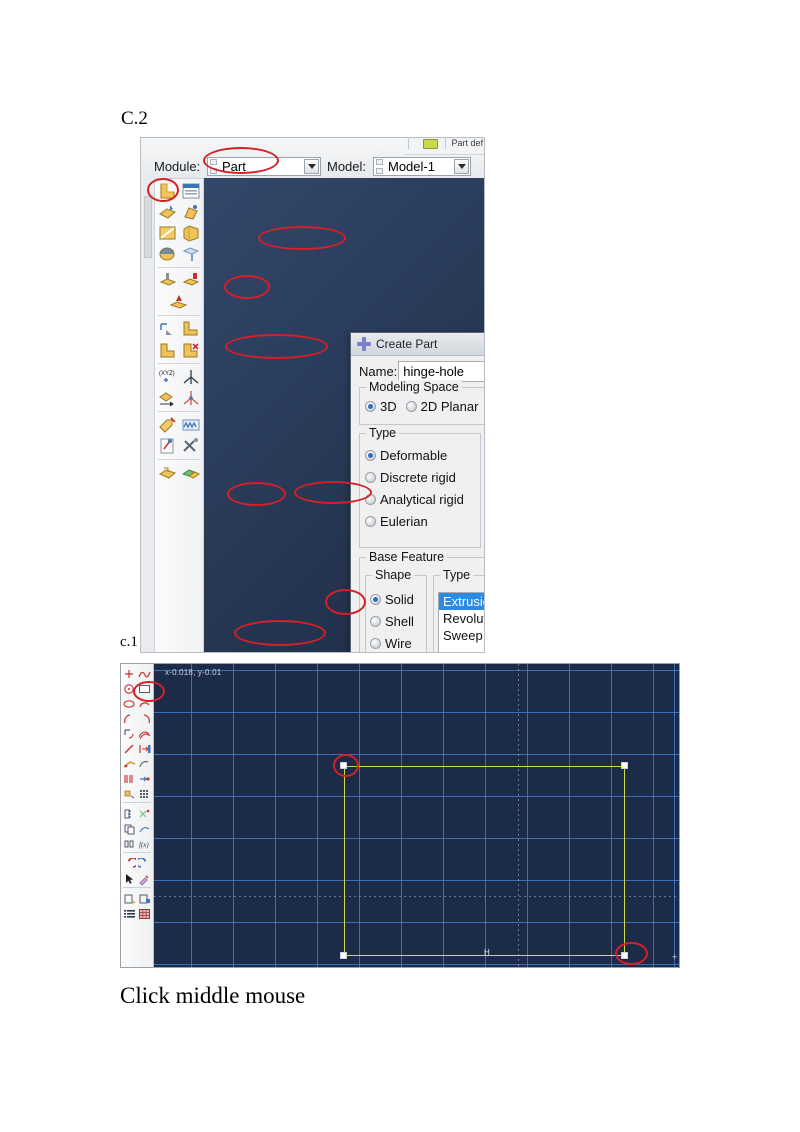 Image resolution: width=800 pixels, height=1132 pixels. Describe the element at coordinates (144, 879) in the screenshot. I see `delete-icon` at that location.